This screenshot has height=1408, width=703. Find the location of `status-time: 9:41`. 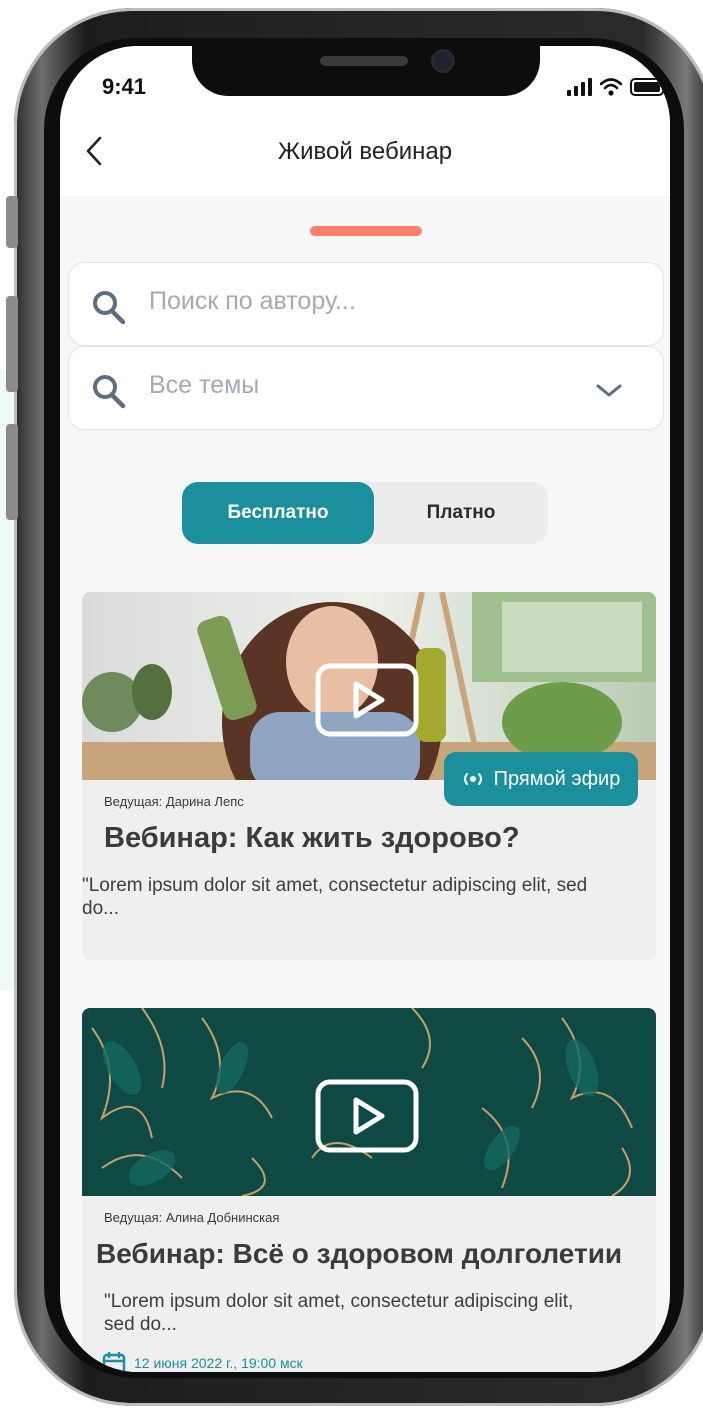

status-time: 9:41 is located at coordinates (124, 86).